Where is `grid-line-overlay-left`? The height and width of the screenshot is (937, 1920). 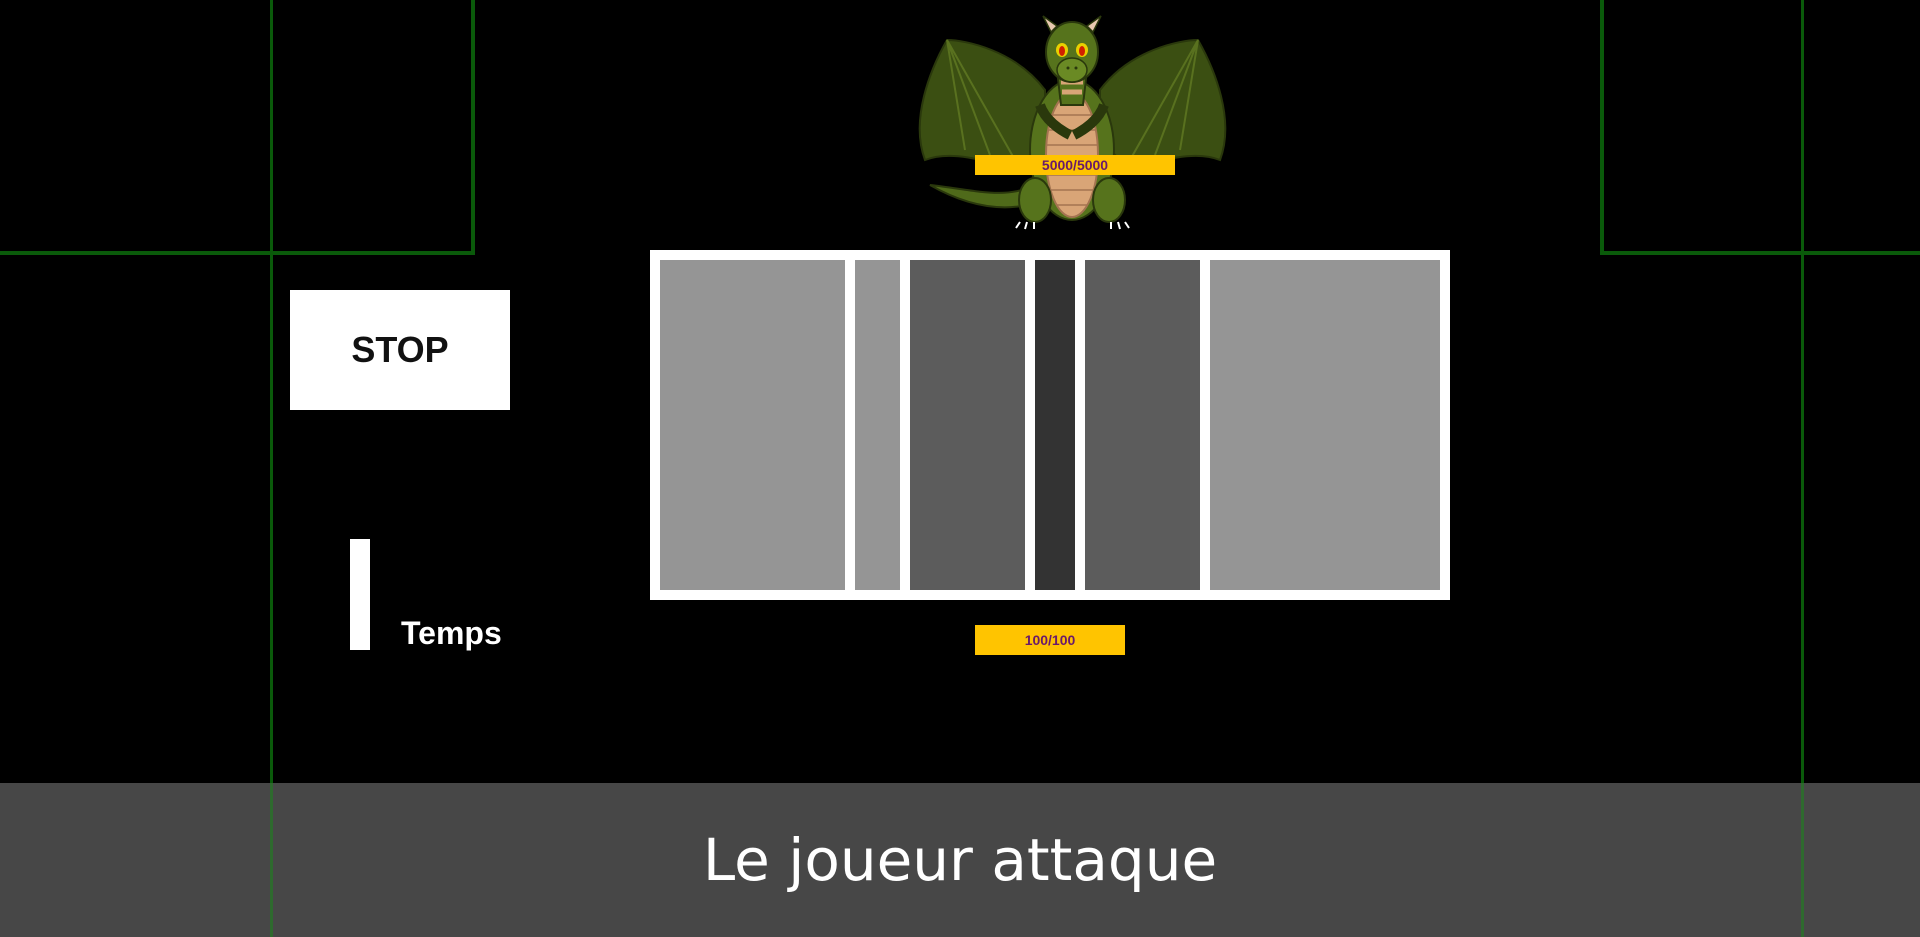
grid-line-overlay-left is located at coordinates (271, 860).